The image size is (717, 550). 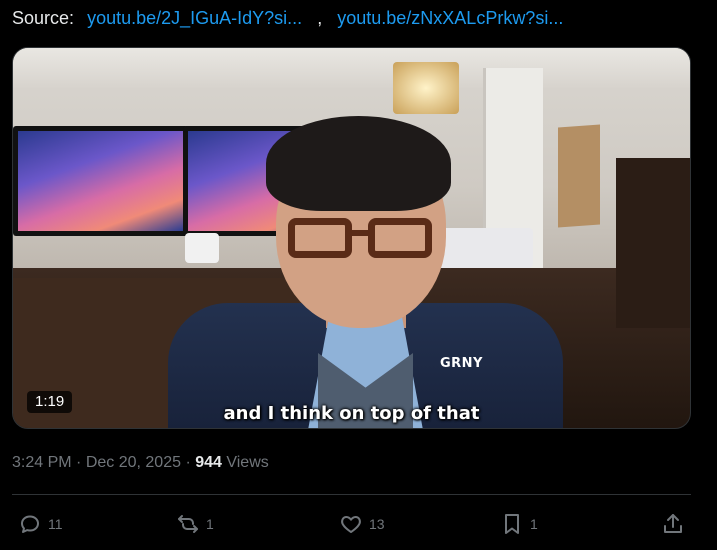 I want to click on lapel-pin: GRNY, so click(x=461, y=363).